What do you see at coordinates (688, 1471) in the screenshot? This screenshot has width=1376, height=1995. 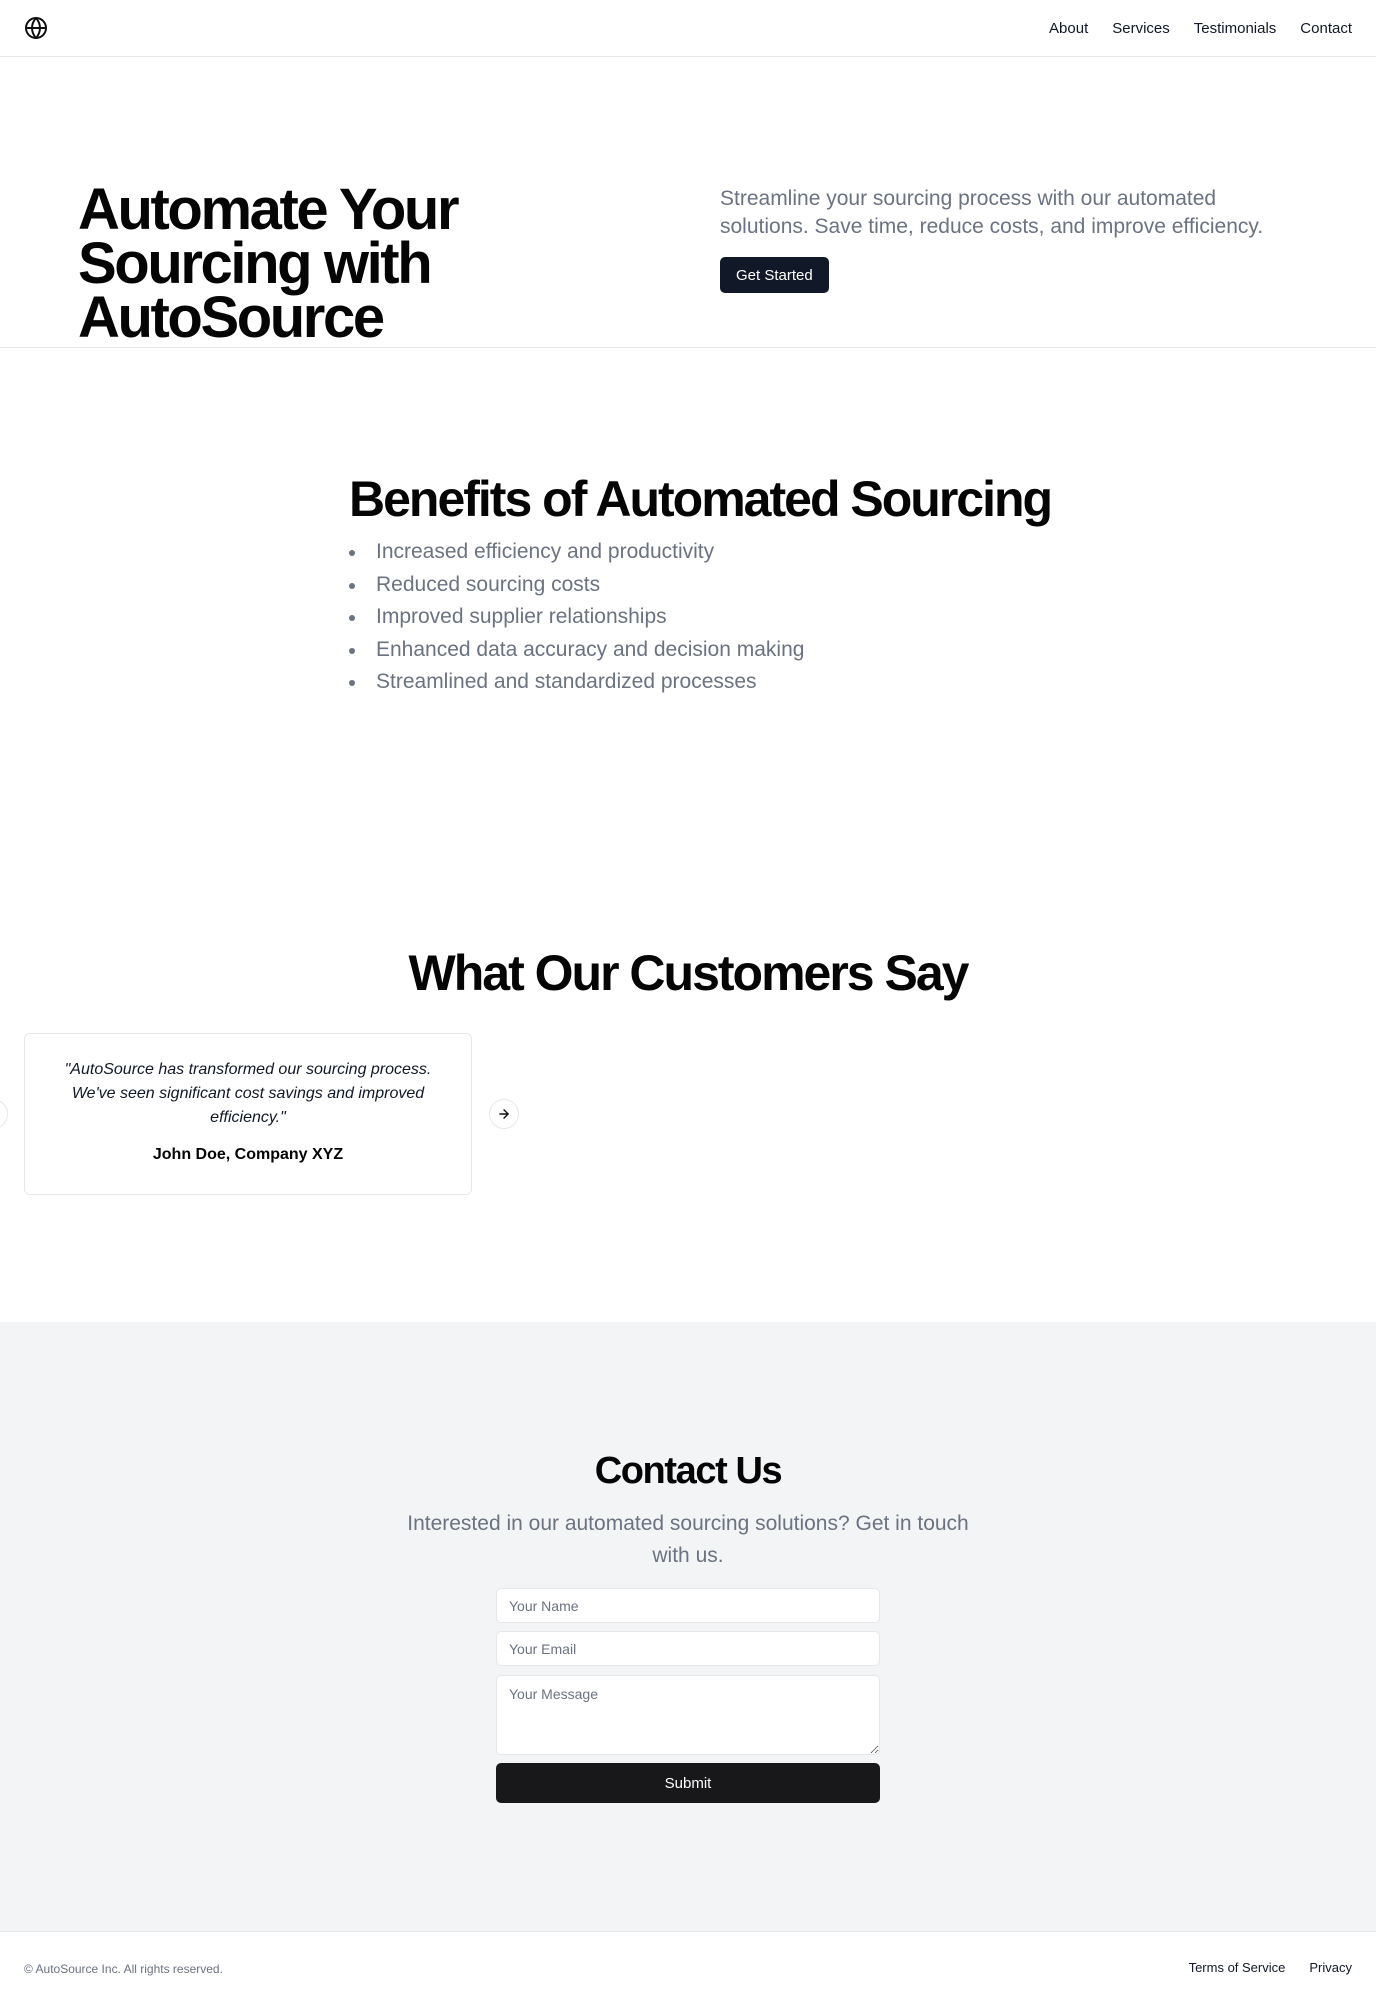 I see `contact-title: Contact Us` at bounding box center [688, 1471].